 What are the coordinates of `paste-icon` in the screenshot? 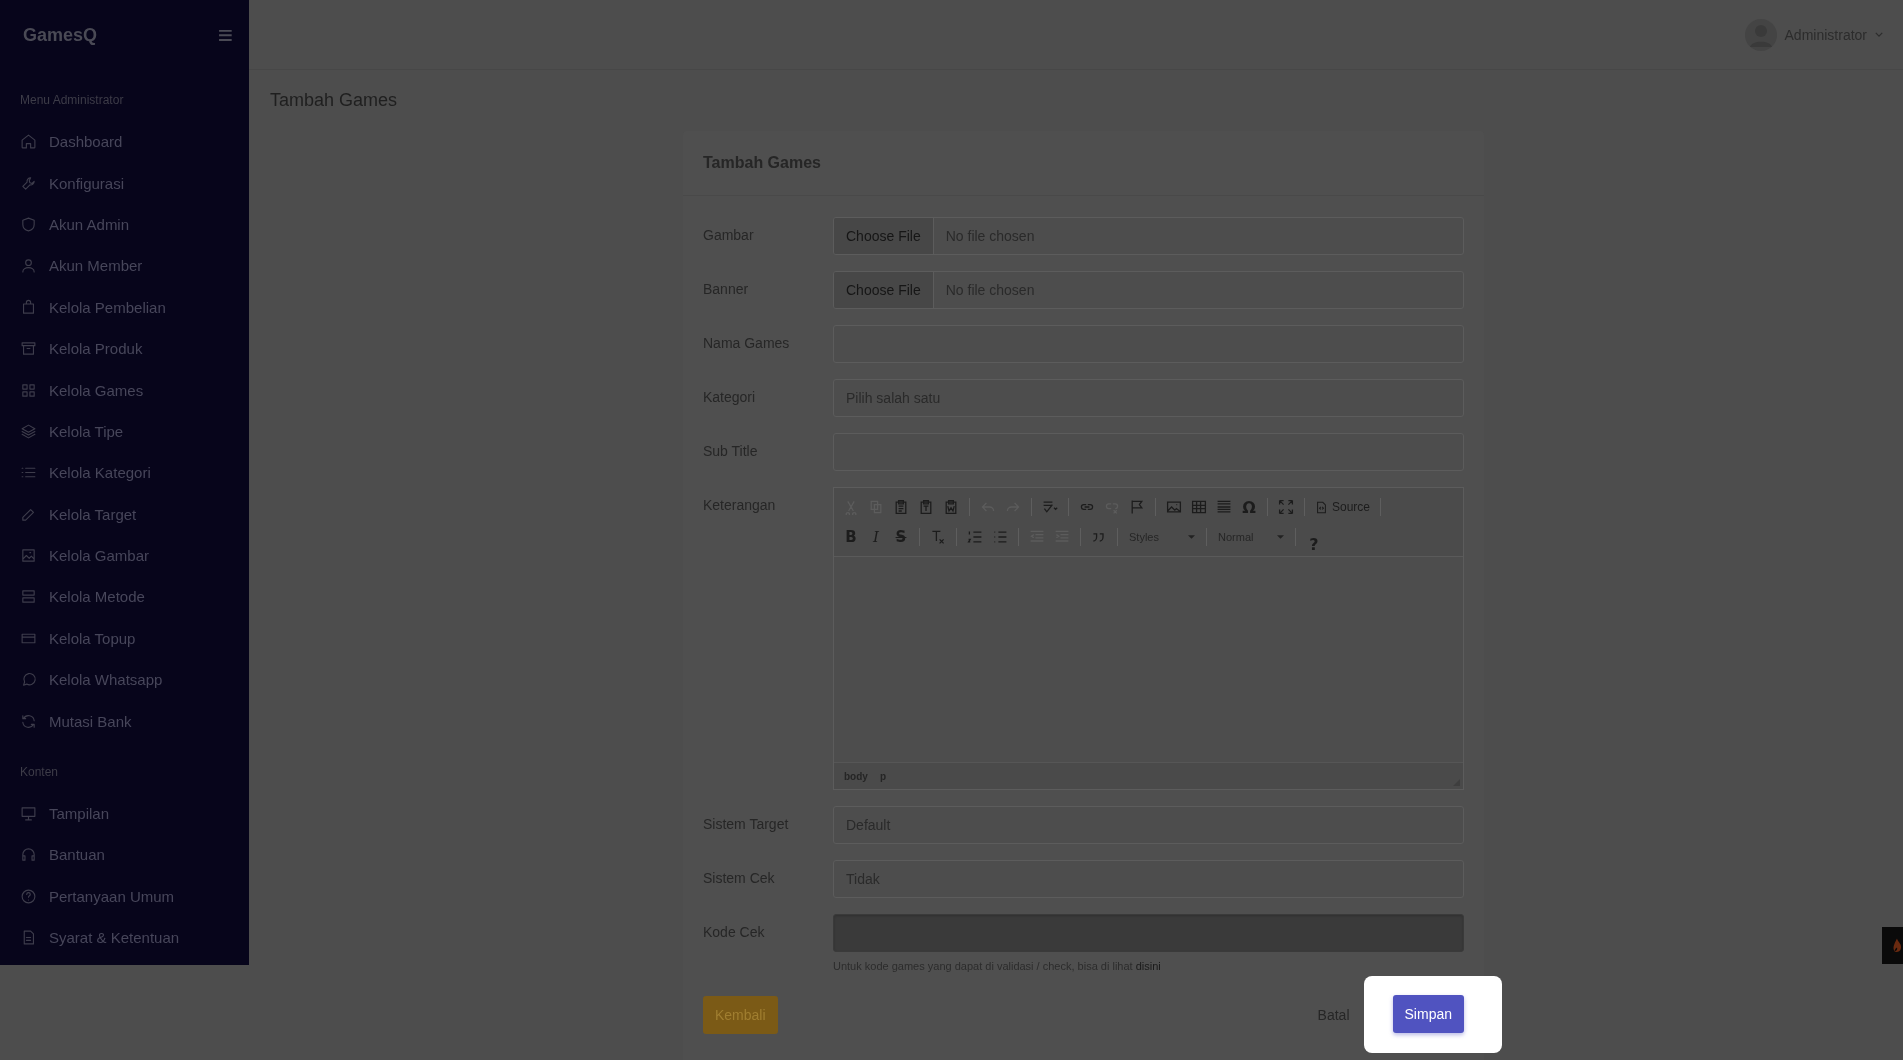 It's located at (901, 507).